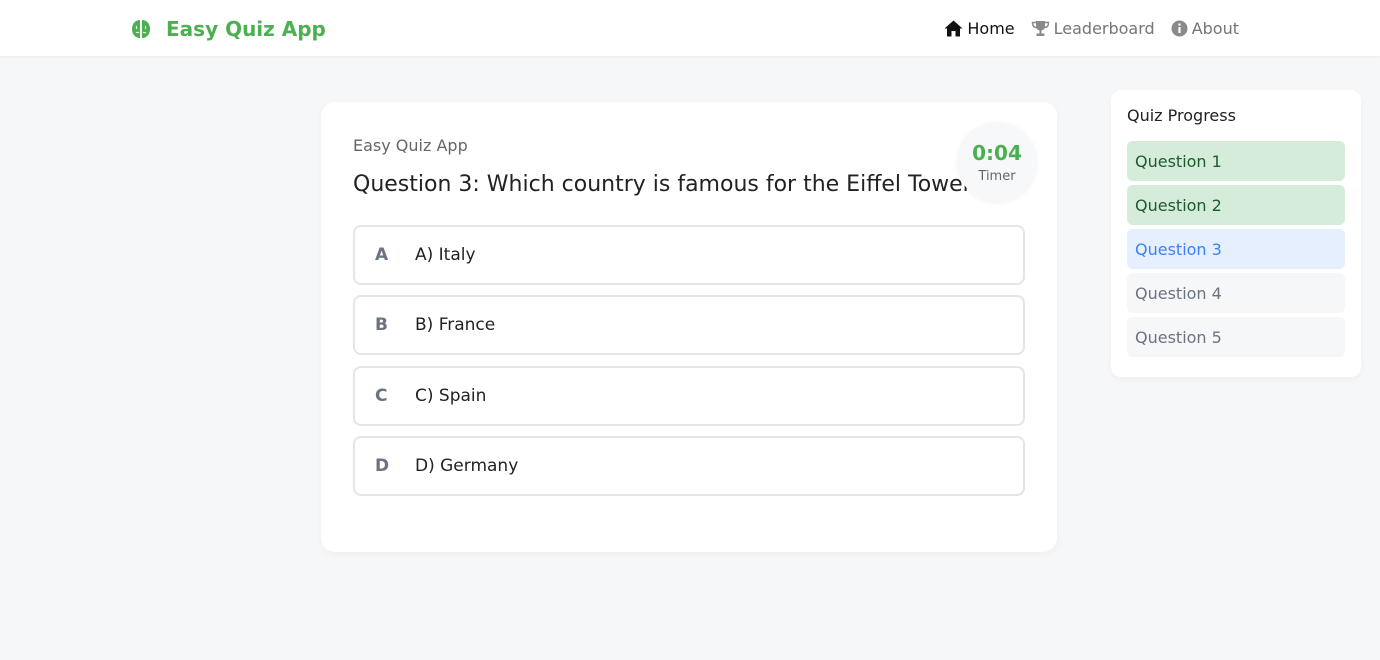 Image resolution: width=1380 pixels, height=660 pixels. Describe the element at coordinates (451, 396) in the screenshot. I see `option-text: C) Spain` at that location.